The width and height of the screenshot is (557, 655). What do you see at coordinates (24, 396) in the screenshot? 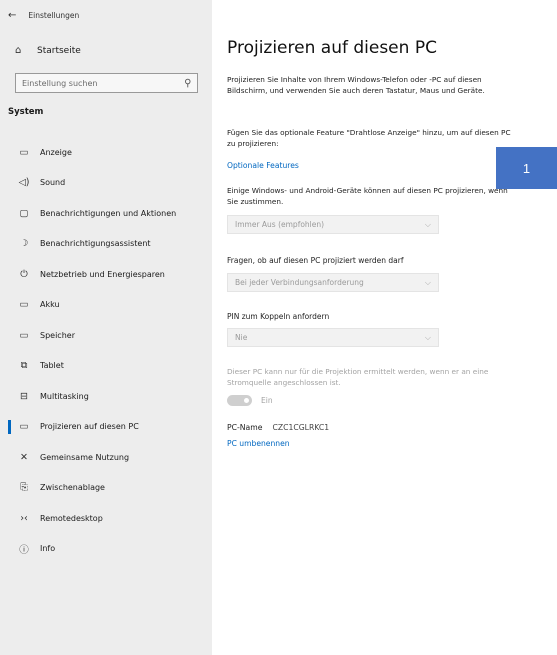
I see `multitasking-icon: ⊟` at bounding box center [24, 396].